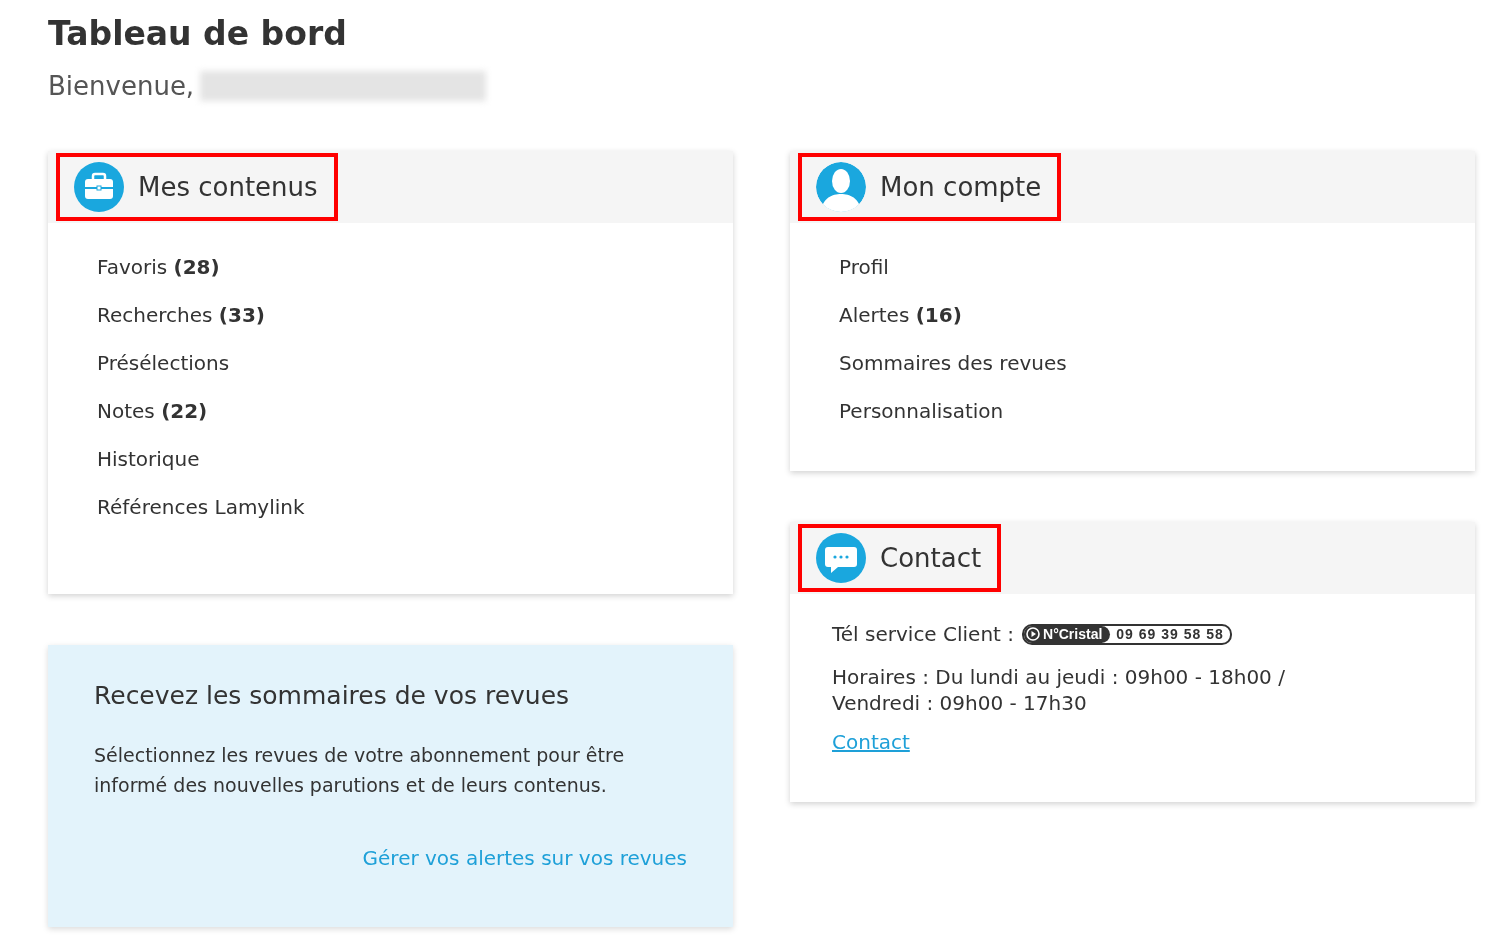 Image resolution: width=1496 pixels, height=949 pixels. What do you see at coordinates (1033, 634) in the screenshot?
I see `play-icon` at bounding box center [1033, 634].